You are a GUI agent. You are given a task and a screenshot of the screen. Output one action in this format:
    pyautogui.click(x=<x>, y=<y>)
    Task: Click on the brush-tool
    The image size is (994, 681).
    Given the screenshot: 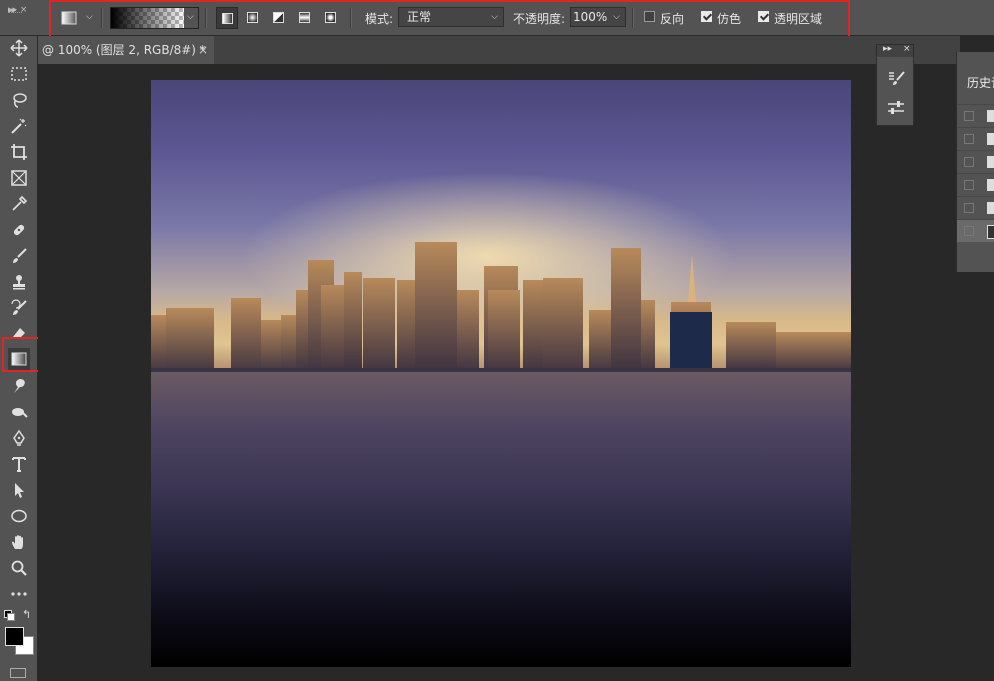 What is the action you would take?
    pyautogui.click(x=19, y=256)
    